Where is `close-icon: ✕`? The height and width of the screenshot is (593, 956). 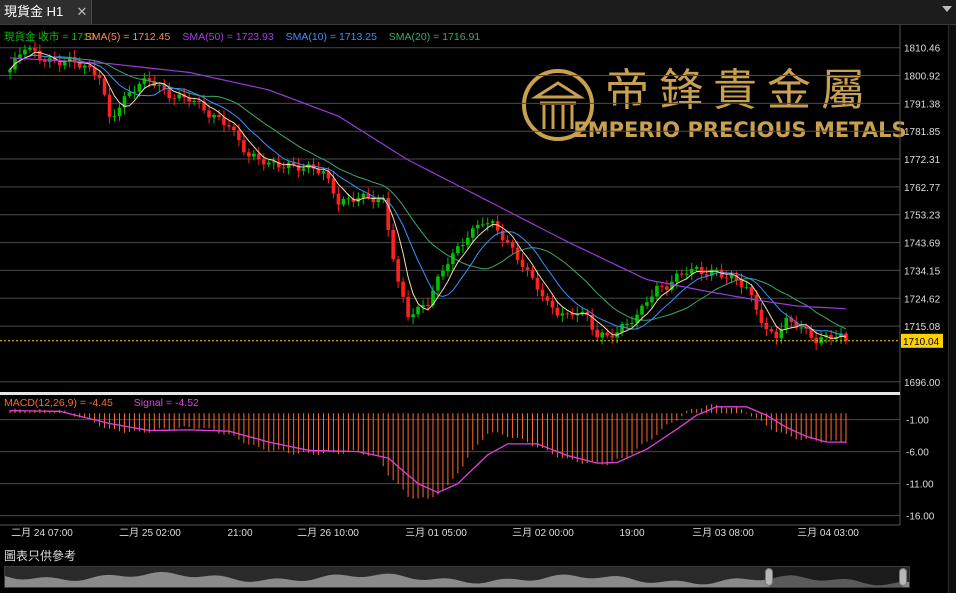 close-icon: ✕ is located at coordinates (82, 12).